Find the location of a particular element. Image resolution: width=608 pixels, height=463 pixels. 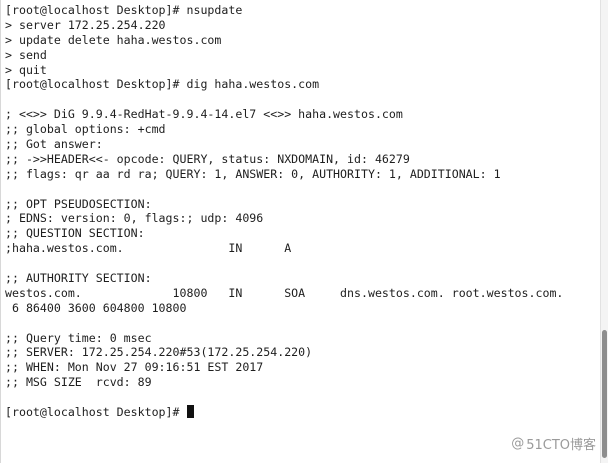

terminal-line: > server 172.25.254.220 is located at coordinates (85, 24).